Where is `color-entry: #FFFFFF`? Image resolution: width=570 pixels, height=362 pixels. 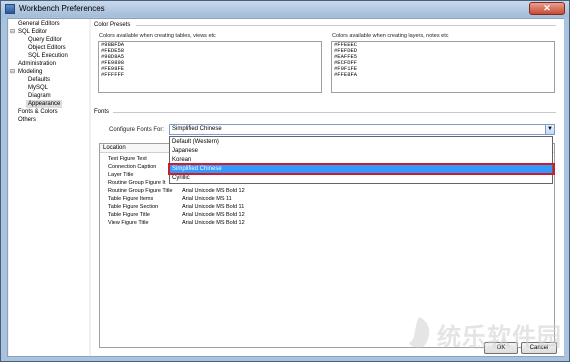
color-entry: #FFFFFF is located at coordinates (113, 74).